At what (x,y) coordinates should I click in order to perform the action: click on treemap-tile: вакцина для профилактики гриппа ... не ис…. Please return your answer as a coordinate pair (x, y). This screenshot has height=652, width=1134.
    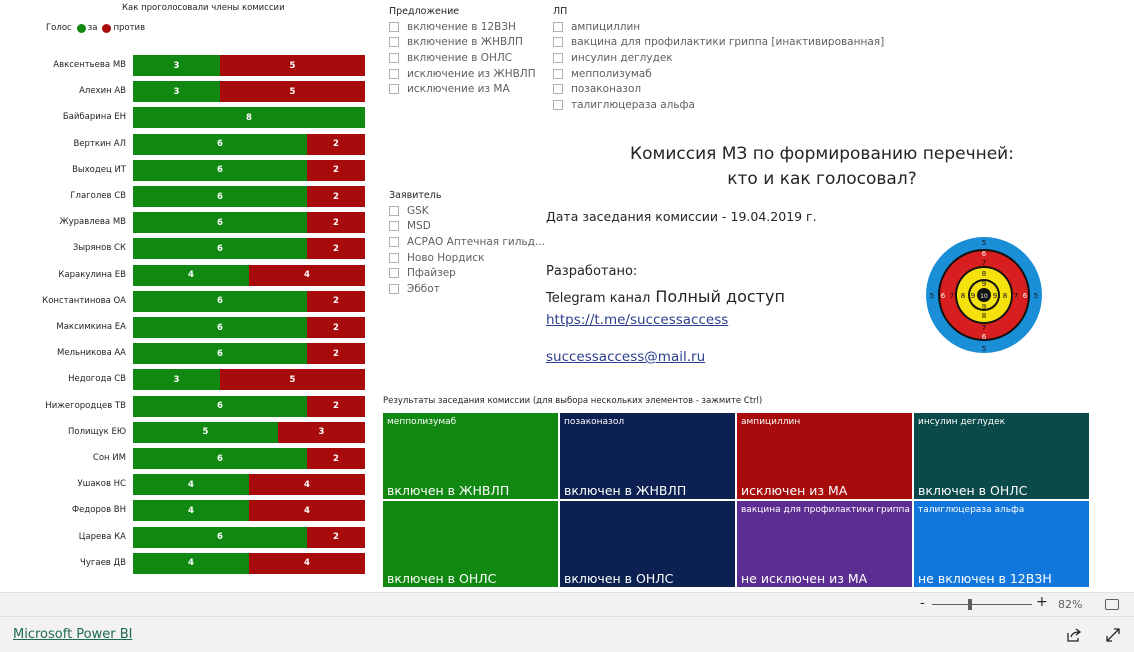
    Looking at the image, I should click on (824, 544).